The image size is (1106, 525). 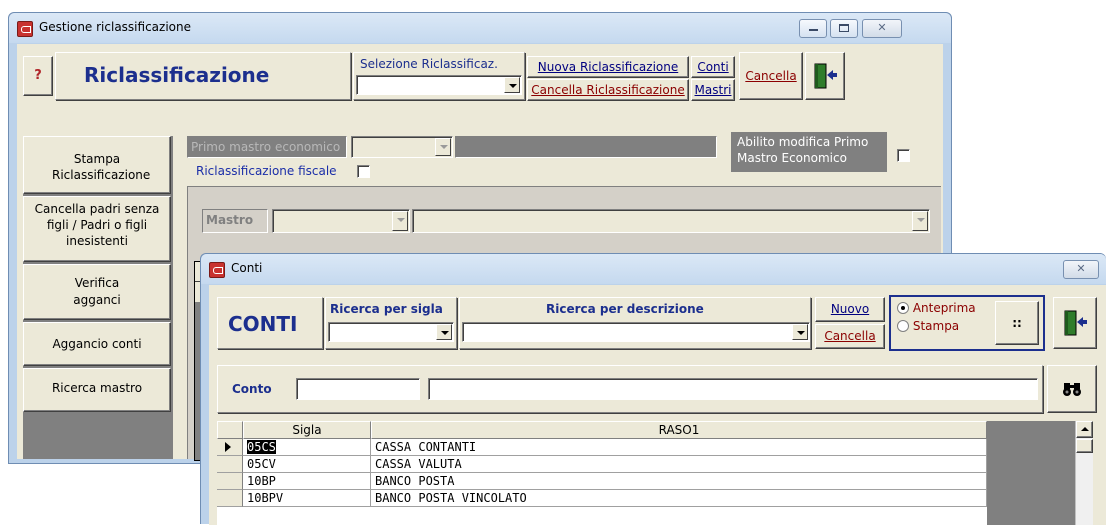 I want to click on mastri-label: Mastri, so click(x=713, y=90).